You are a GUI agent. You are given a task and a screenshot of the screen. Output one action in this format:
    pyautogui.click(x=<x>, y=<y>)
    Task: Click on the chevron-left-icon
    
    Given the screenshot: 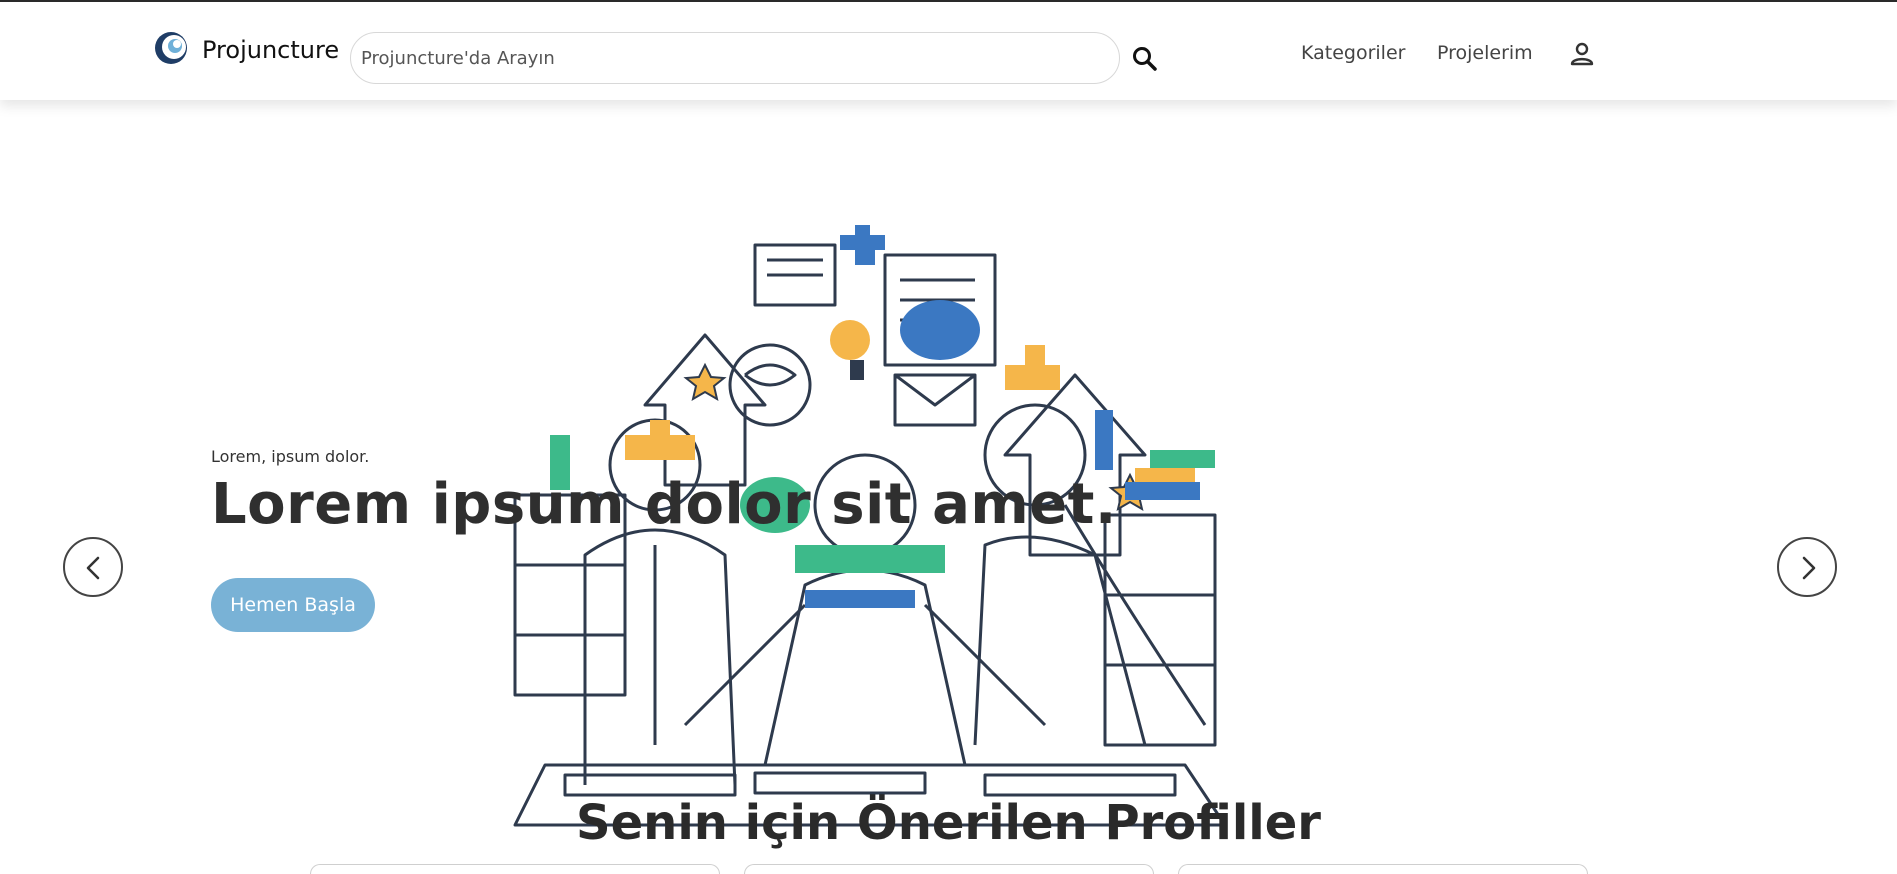 What is the action you would take?
    pyautogui.click(x=93, y=568)
    